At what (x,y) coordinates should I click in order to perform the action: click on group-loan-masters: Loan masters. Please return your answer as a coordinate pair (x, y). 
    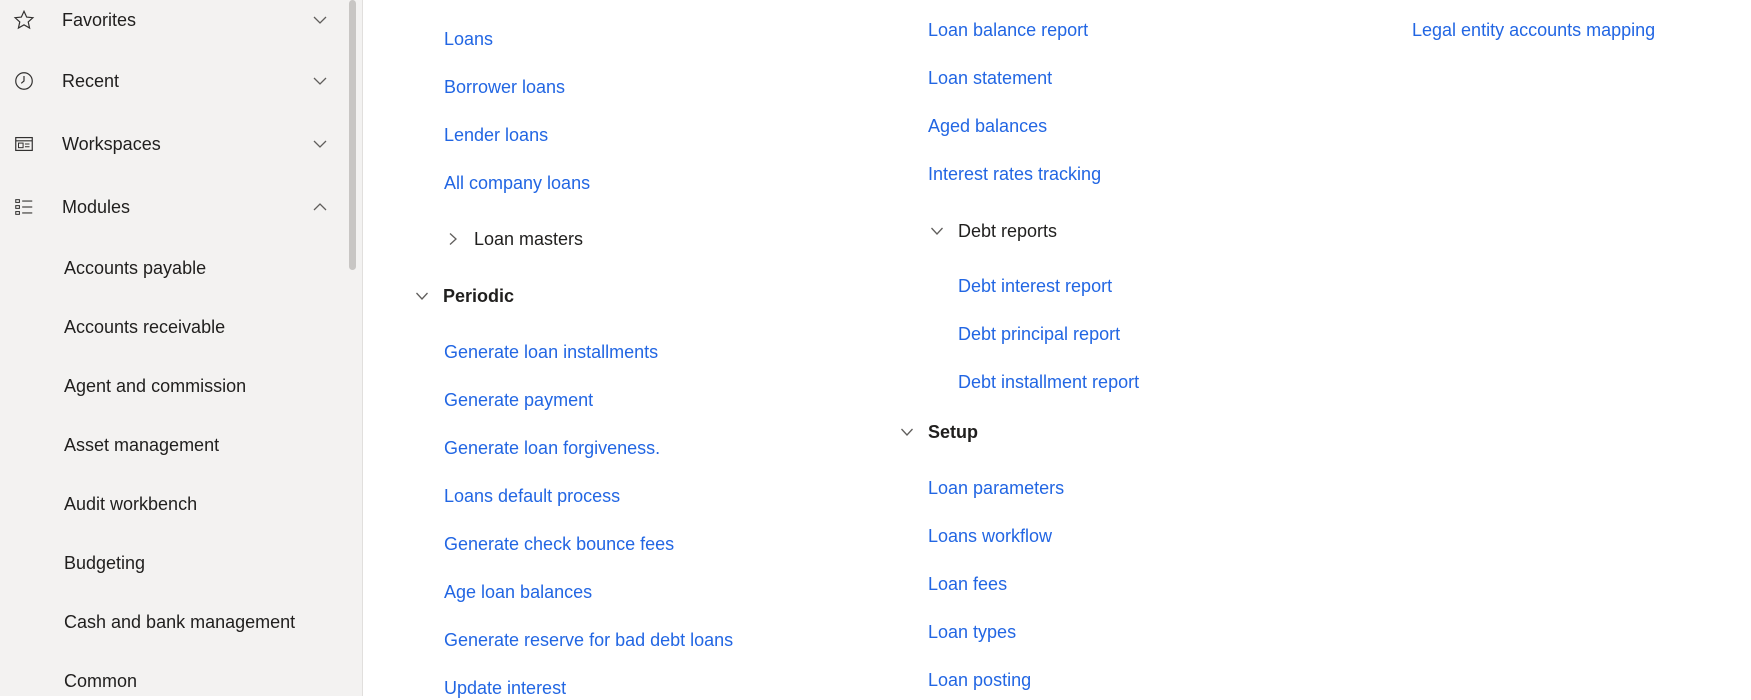
    Looking at the image, I should click on (513, 239).